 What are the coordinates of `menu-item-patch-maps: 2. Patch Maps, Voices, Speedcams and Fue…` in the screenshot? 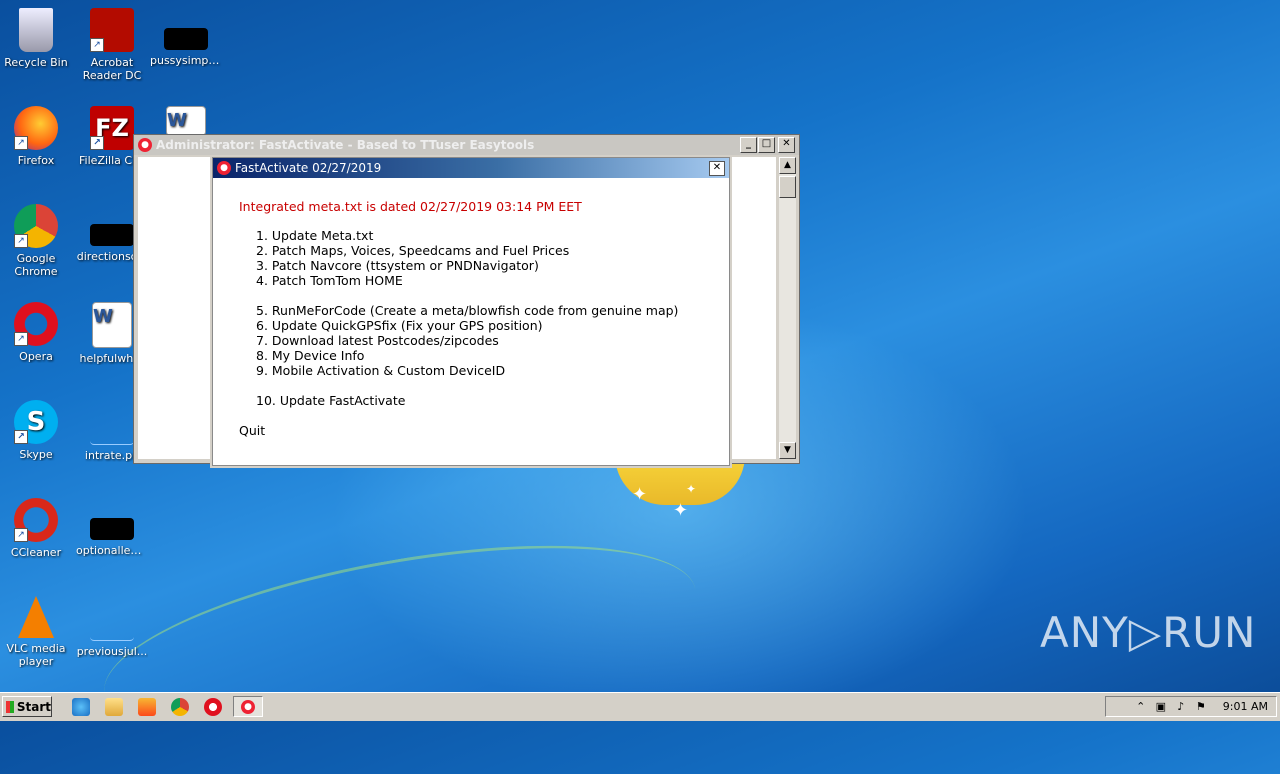 It's located at (492, 250).